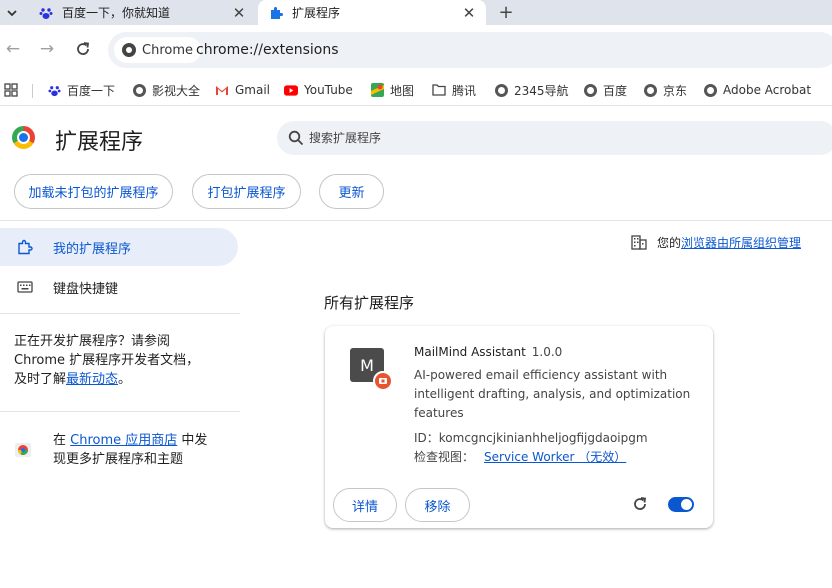 The image size is (832, 588). Describe the element at coordinates (246, 191) in the screenshot. I see `pack-extension-button: 打包扩展程序` at that location.